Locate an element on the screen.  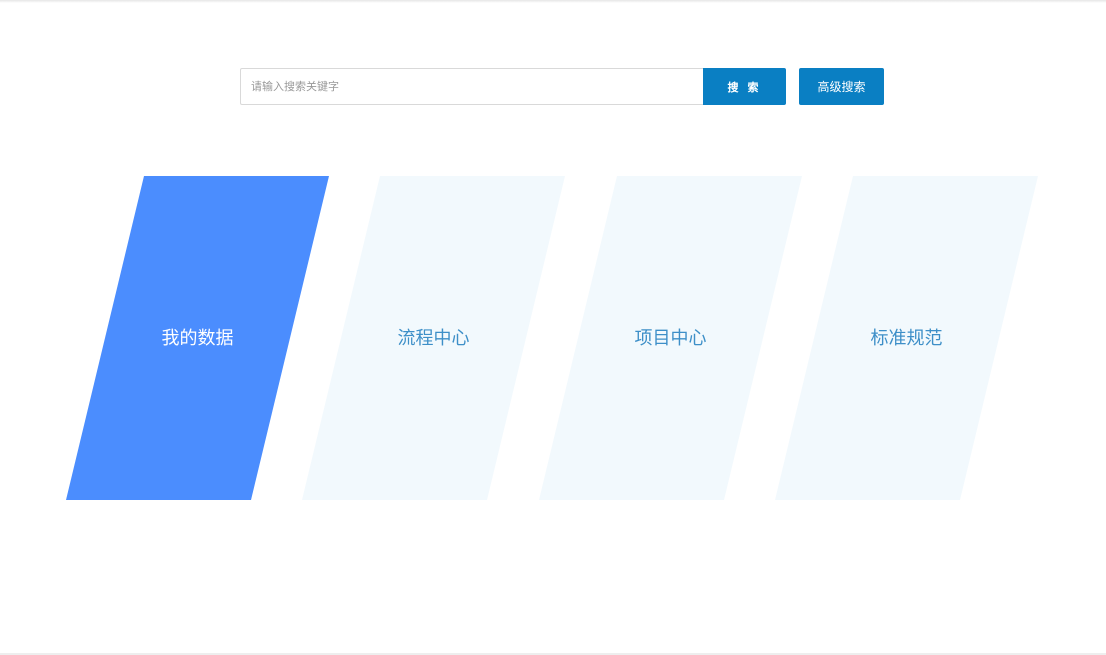
card-label: 标准规范 is located at coordinates (906, 338).